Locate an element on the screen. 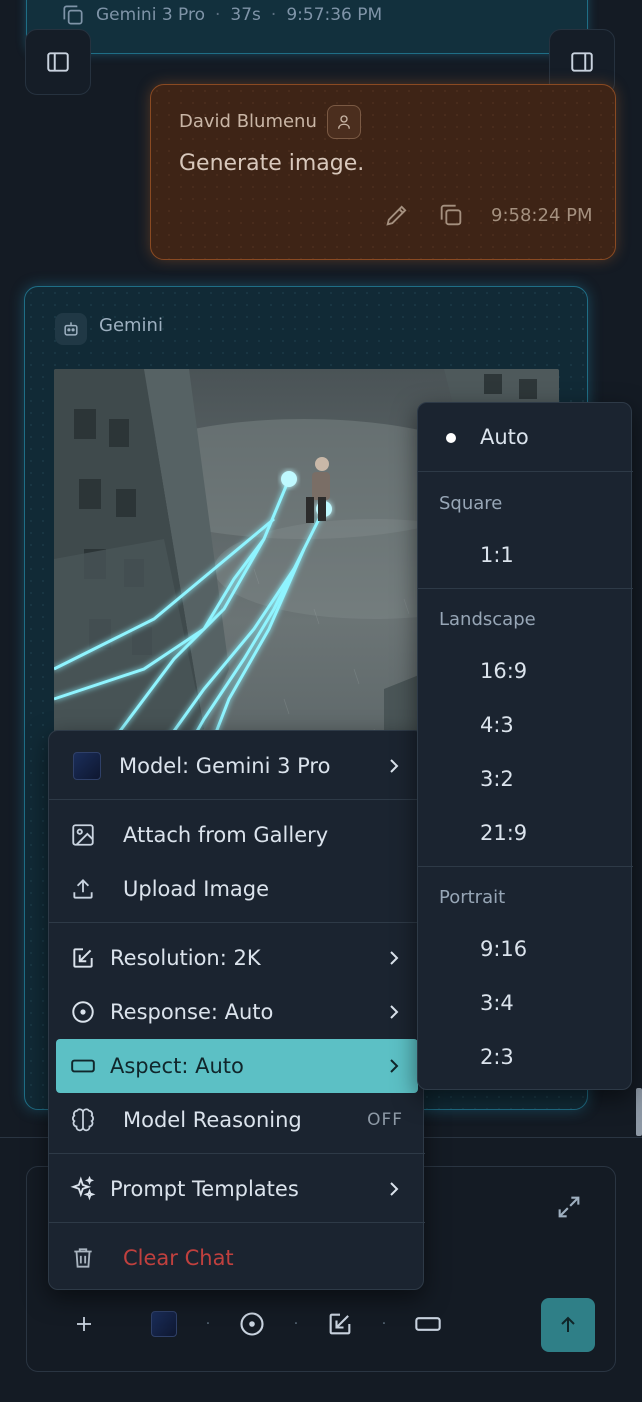  composer-toolbar: · · · is located at coordinates (256, 1324).